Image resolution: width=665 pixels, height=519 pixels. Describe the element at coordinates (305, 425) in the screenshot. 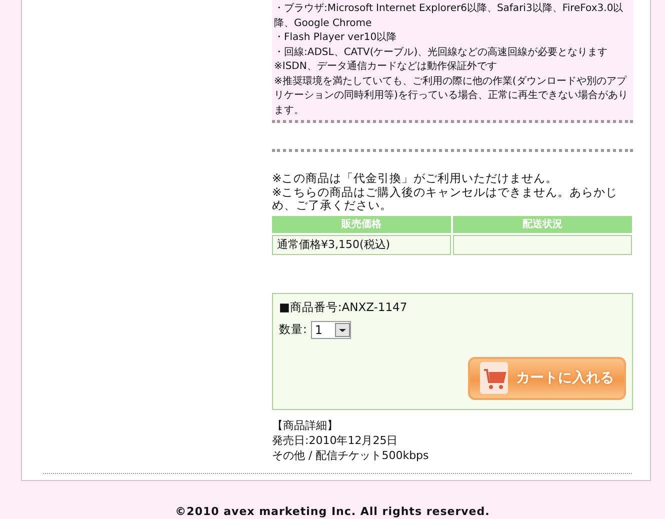

I see `detail-text: 【商品詳細】` at that location.